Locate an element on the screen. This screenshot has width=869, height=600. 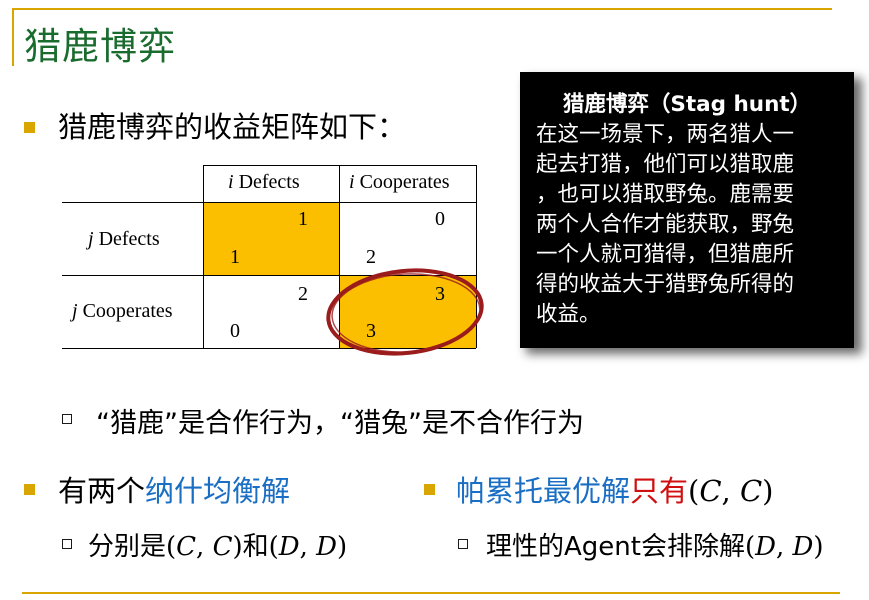
nash-point: 有两个纳什均衡解 is located at coordinates (174, 489).